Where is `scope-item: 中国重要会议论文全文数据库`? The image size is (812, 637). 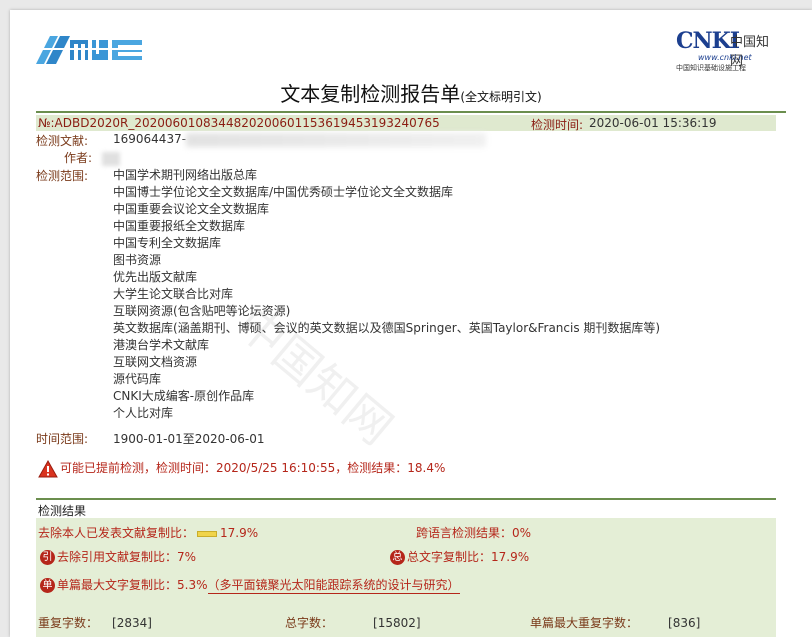 scope-item: 中国重要会议论文全文数据库 is located at coordinates (191, 209).